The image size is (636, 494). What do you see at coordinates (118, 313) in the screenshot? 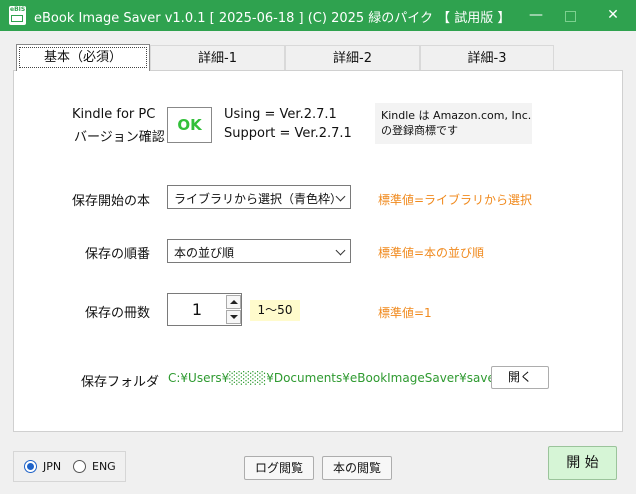
I see `count-label: 保存の冊数` at bounding box center [118, 313].